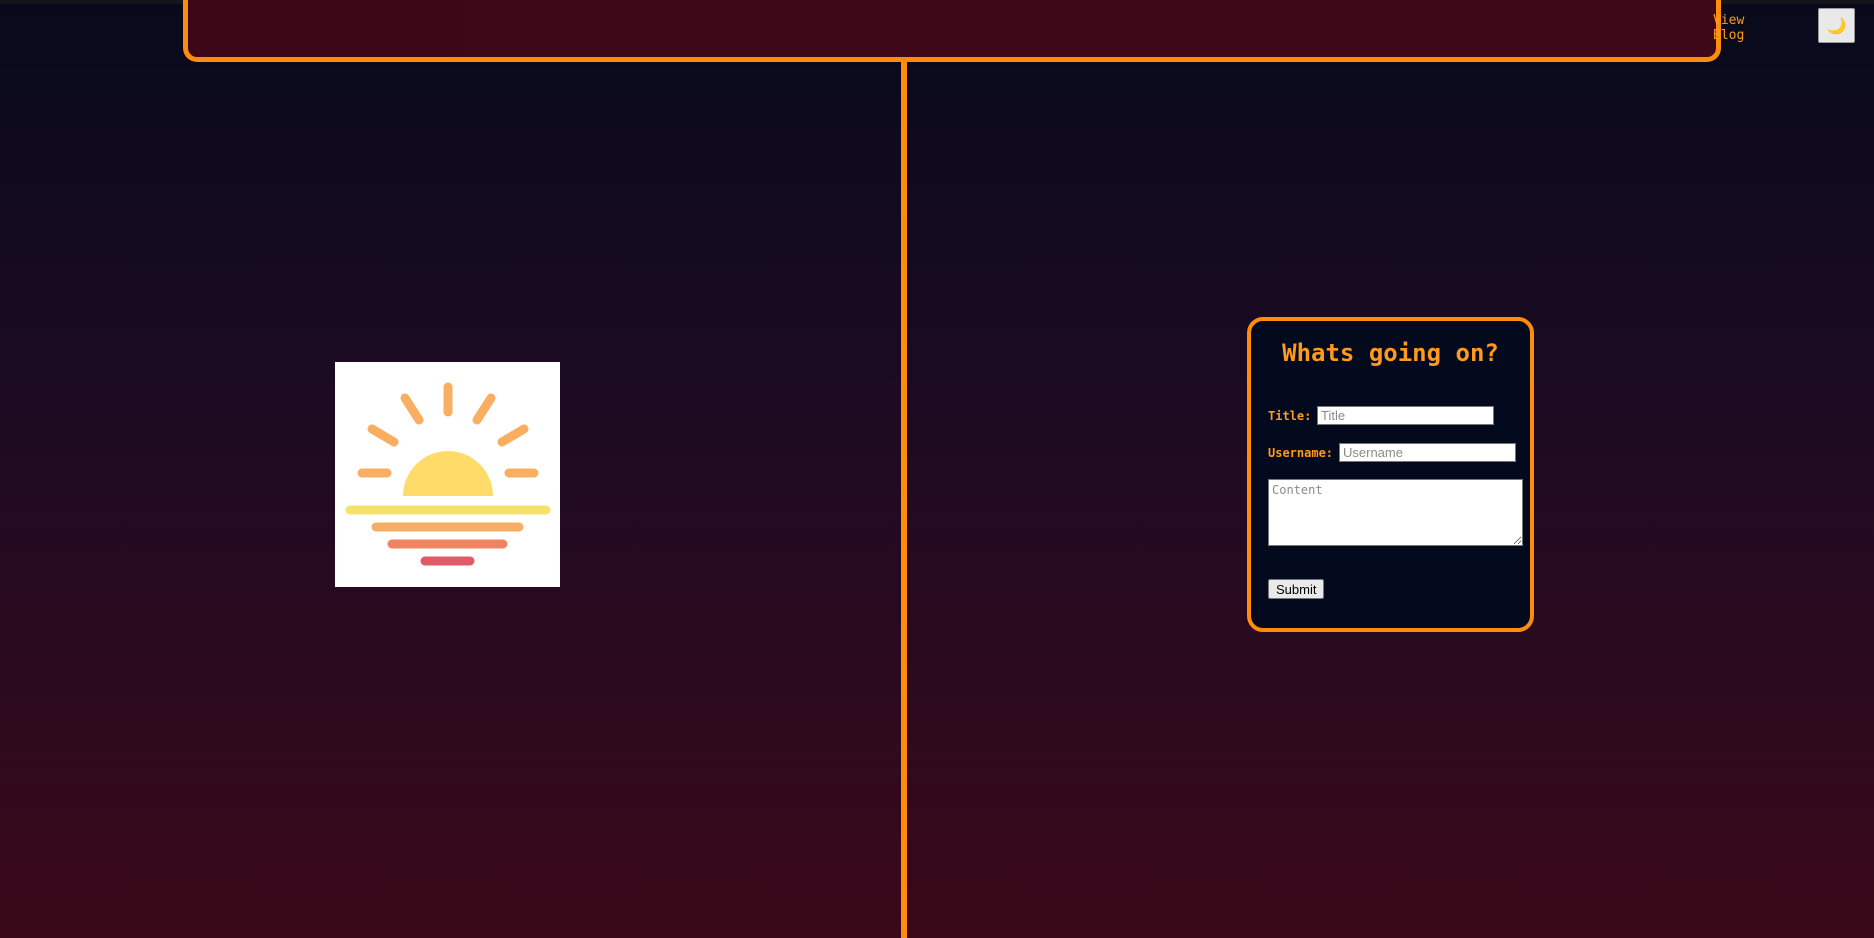 This screenshot has height=938, width=1874. I want to click on theme-toggle-button: 🌙, so click(1836, 25).